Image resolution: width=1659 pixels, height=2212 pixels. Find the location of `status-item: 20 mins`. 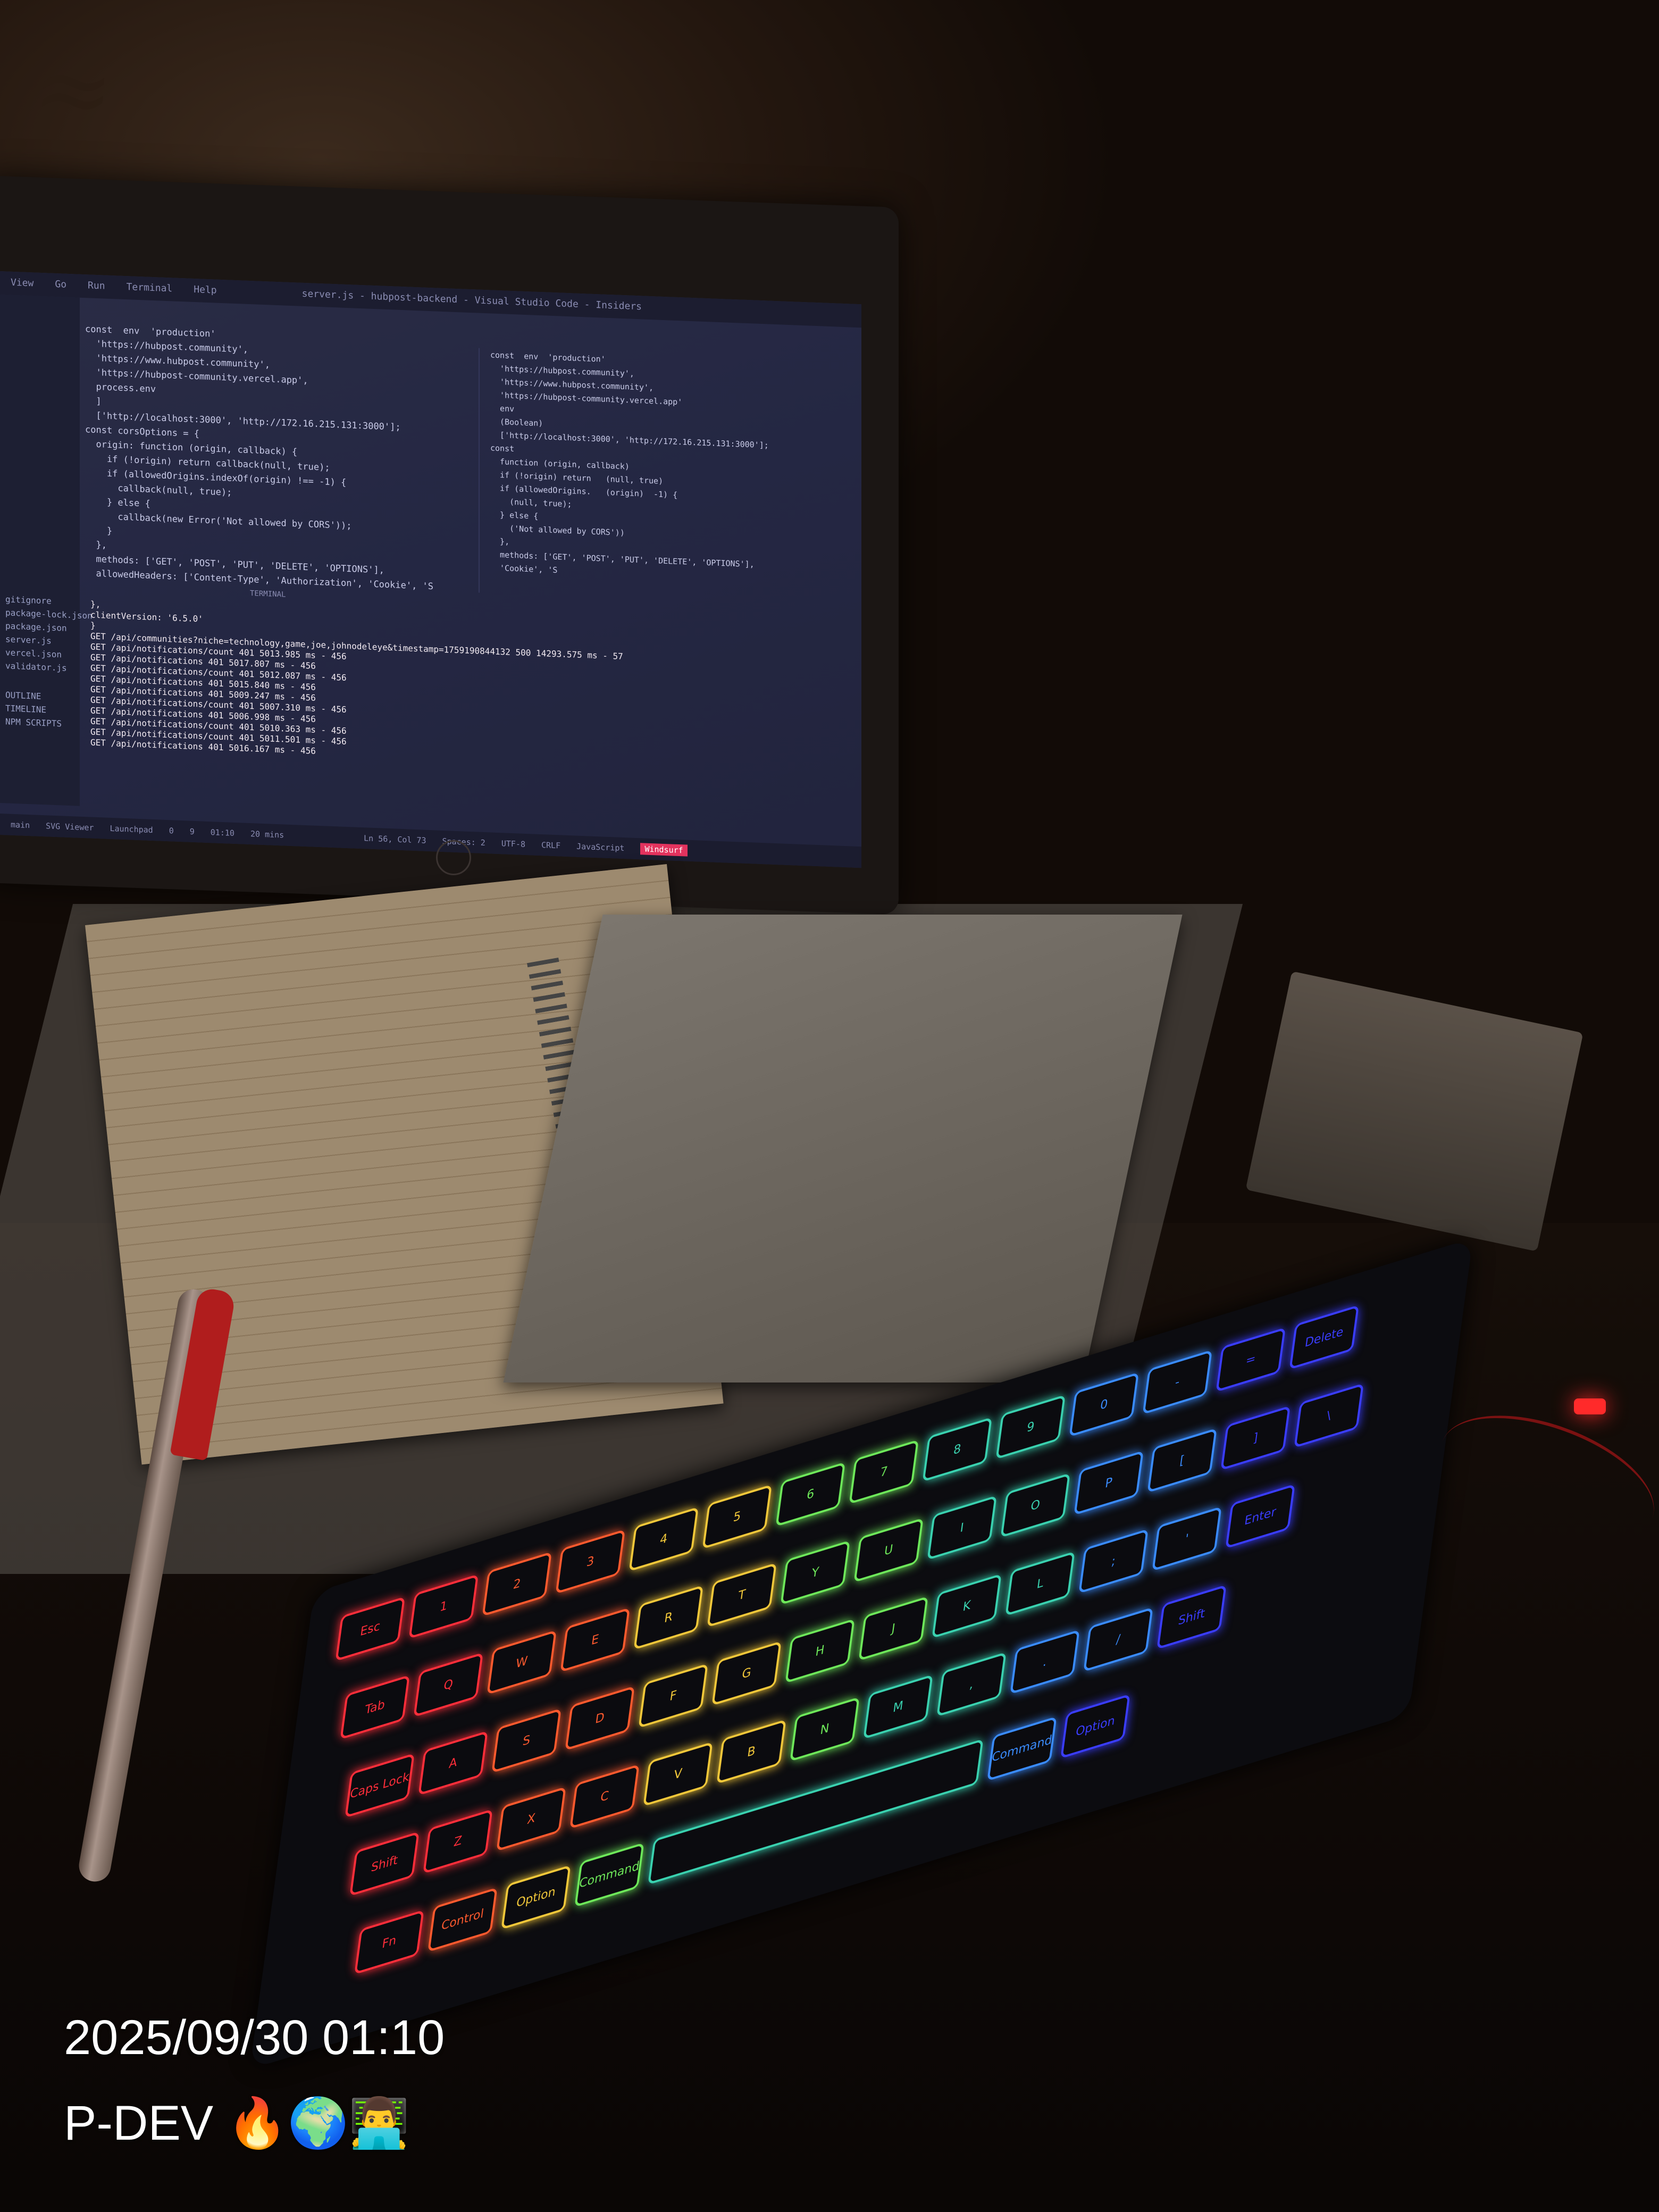

status-item: 20 mins is located at coordinates (267, 834).